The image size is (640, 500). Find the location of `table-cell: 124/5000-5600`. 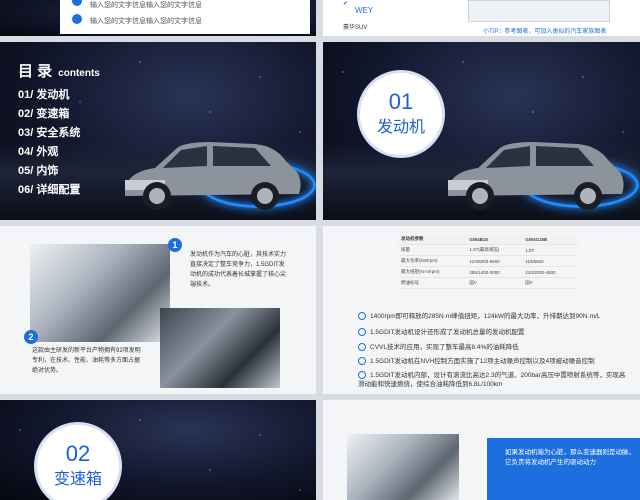

table-cell: 124/5000-5600 is located at coordinates (494, 261).